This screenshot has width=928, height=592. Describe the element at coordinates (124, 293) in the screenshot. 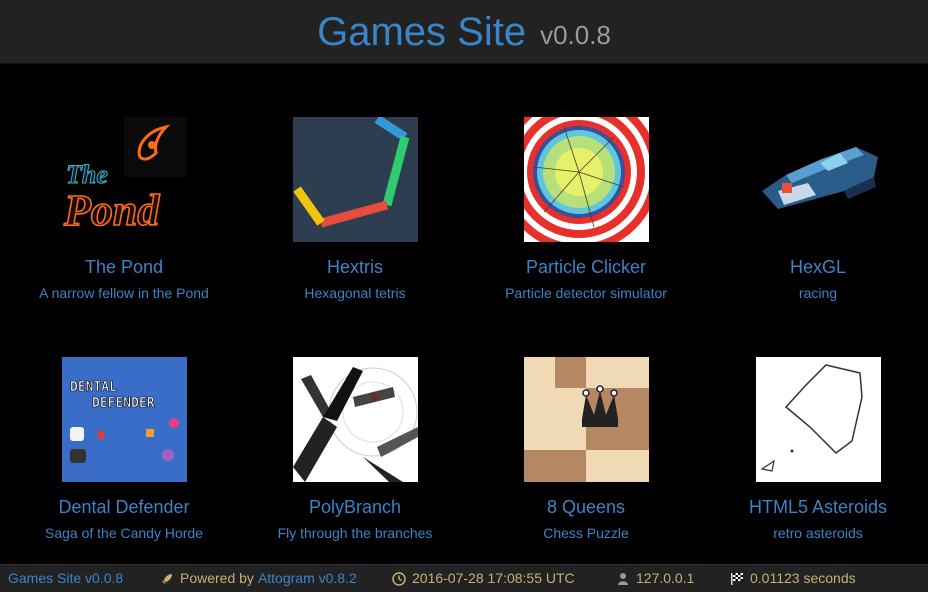

I see `game-description: A narrow fellow in the Pond` at that location.